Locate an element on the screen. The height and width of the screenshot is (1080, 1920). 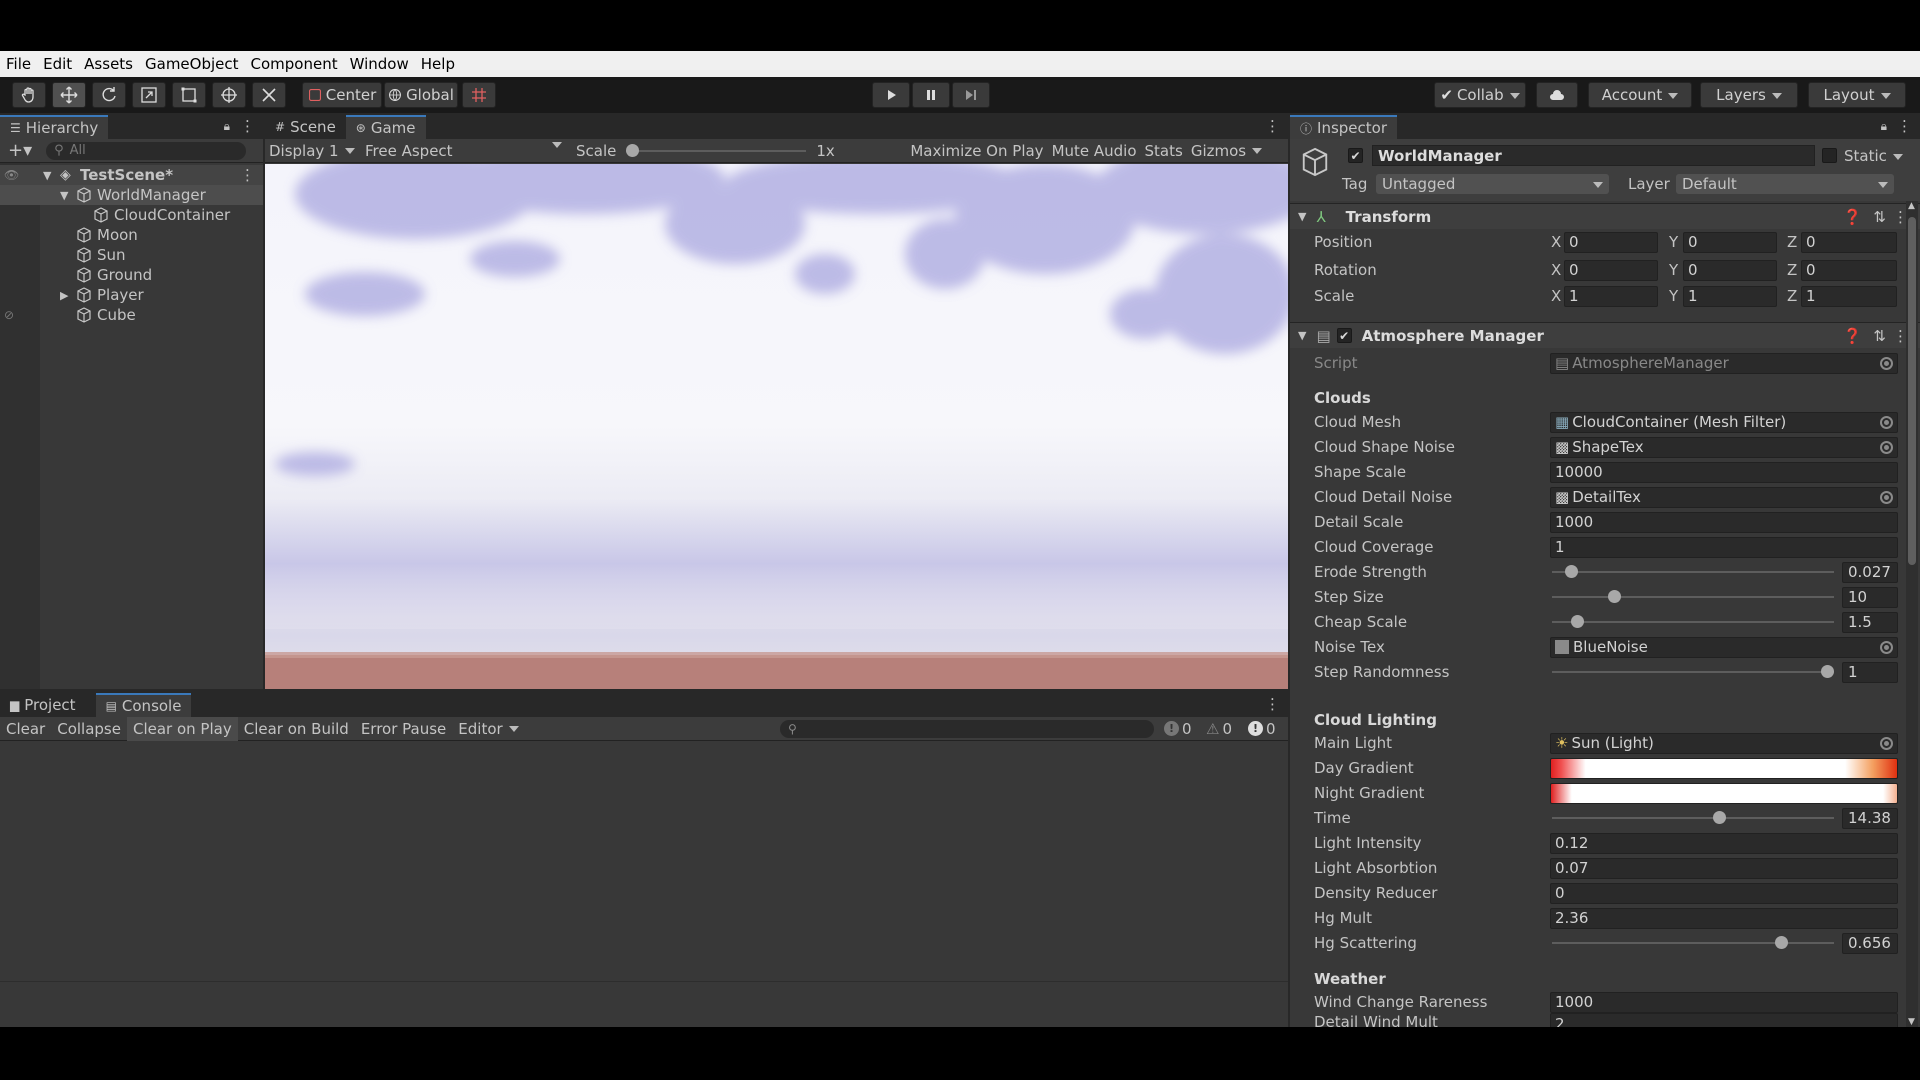
account-dropdown: Account is located at coordinates (1640, 95).